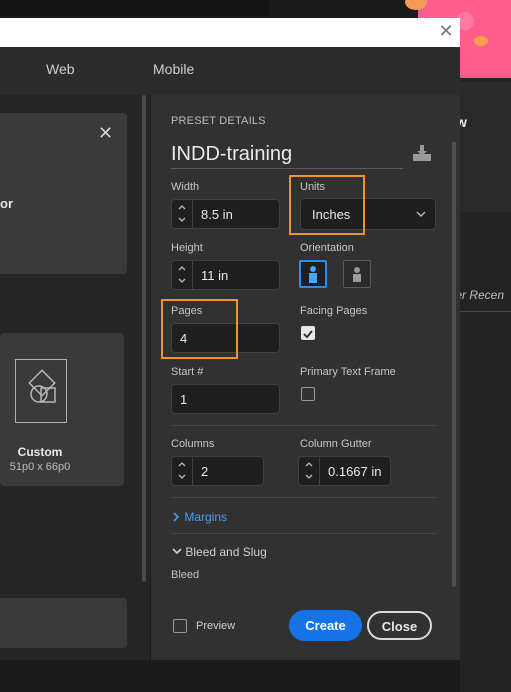  What do you see at coordinates (230, 32) in the screenshot?
I see `dialog-title-bar` at bounding box center [230, 32].